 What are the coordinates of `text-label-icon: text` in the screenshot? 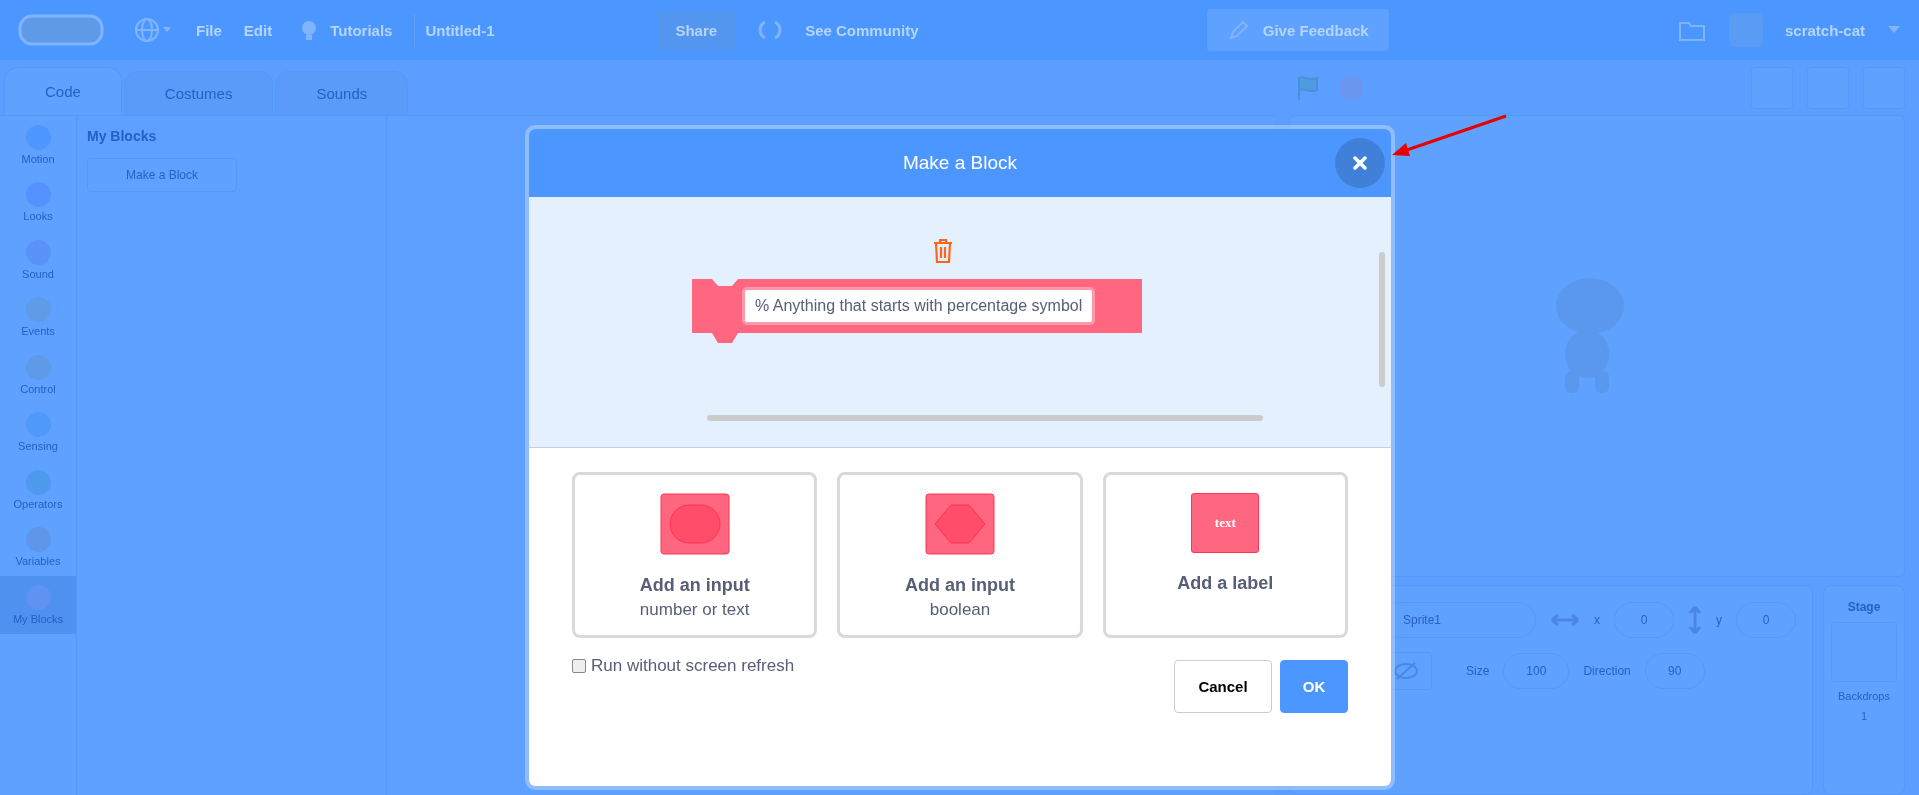 It's located at (1225, 523).